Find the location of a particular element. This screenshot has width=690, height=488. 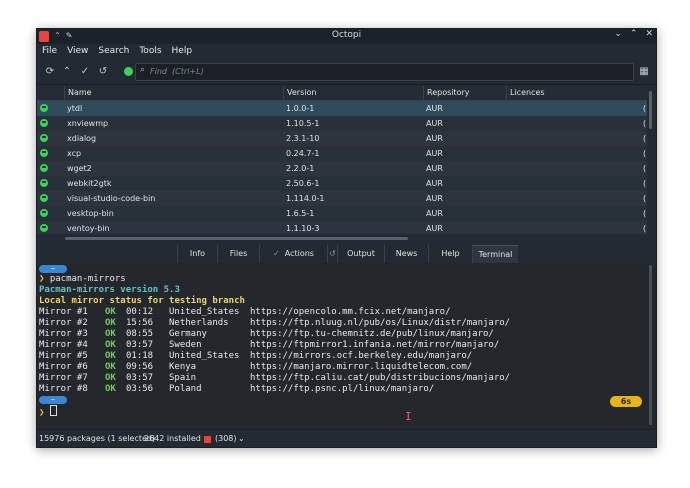

package-name: vesktop-bin is located at coordinates (90, 213).